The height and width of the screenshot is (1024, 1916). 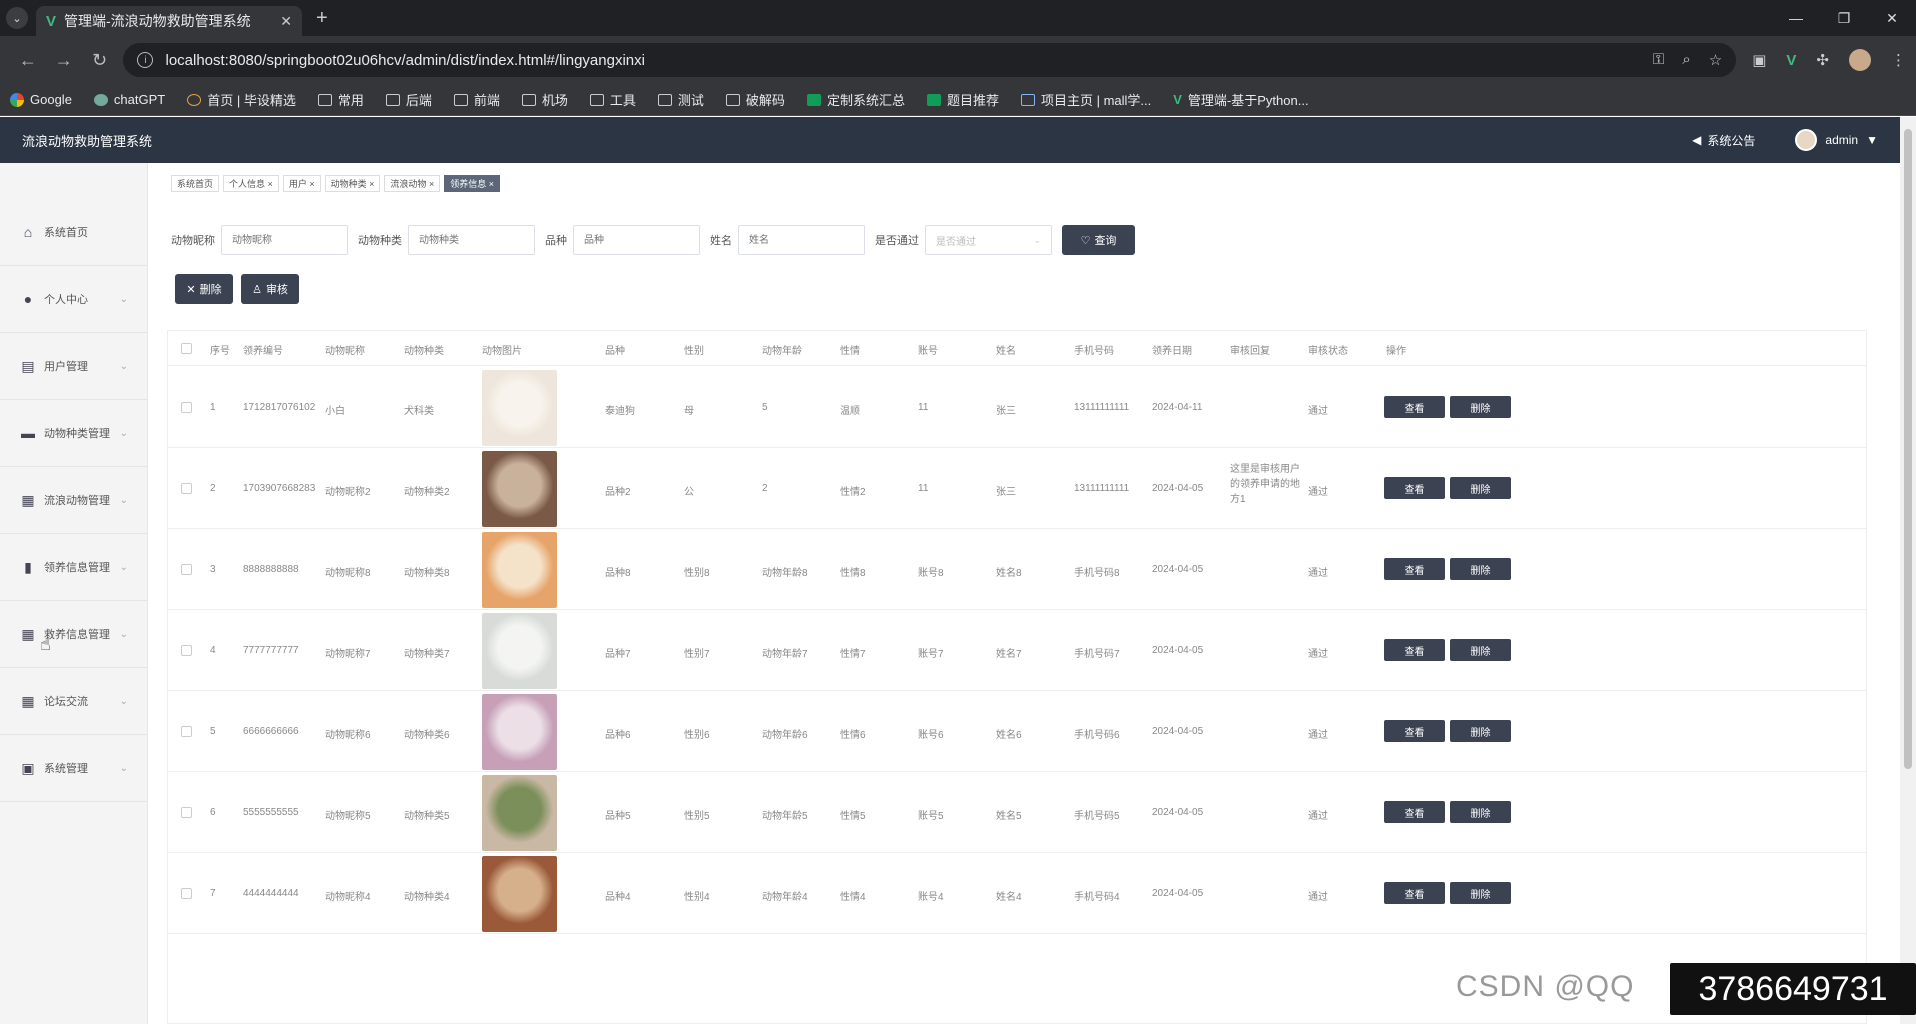 I want to click on bookmark-star-icon: ☆, so click(x=1715, y=60).